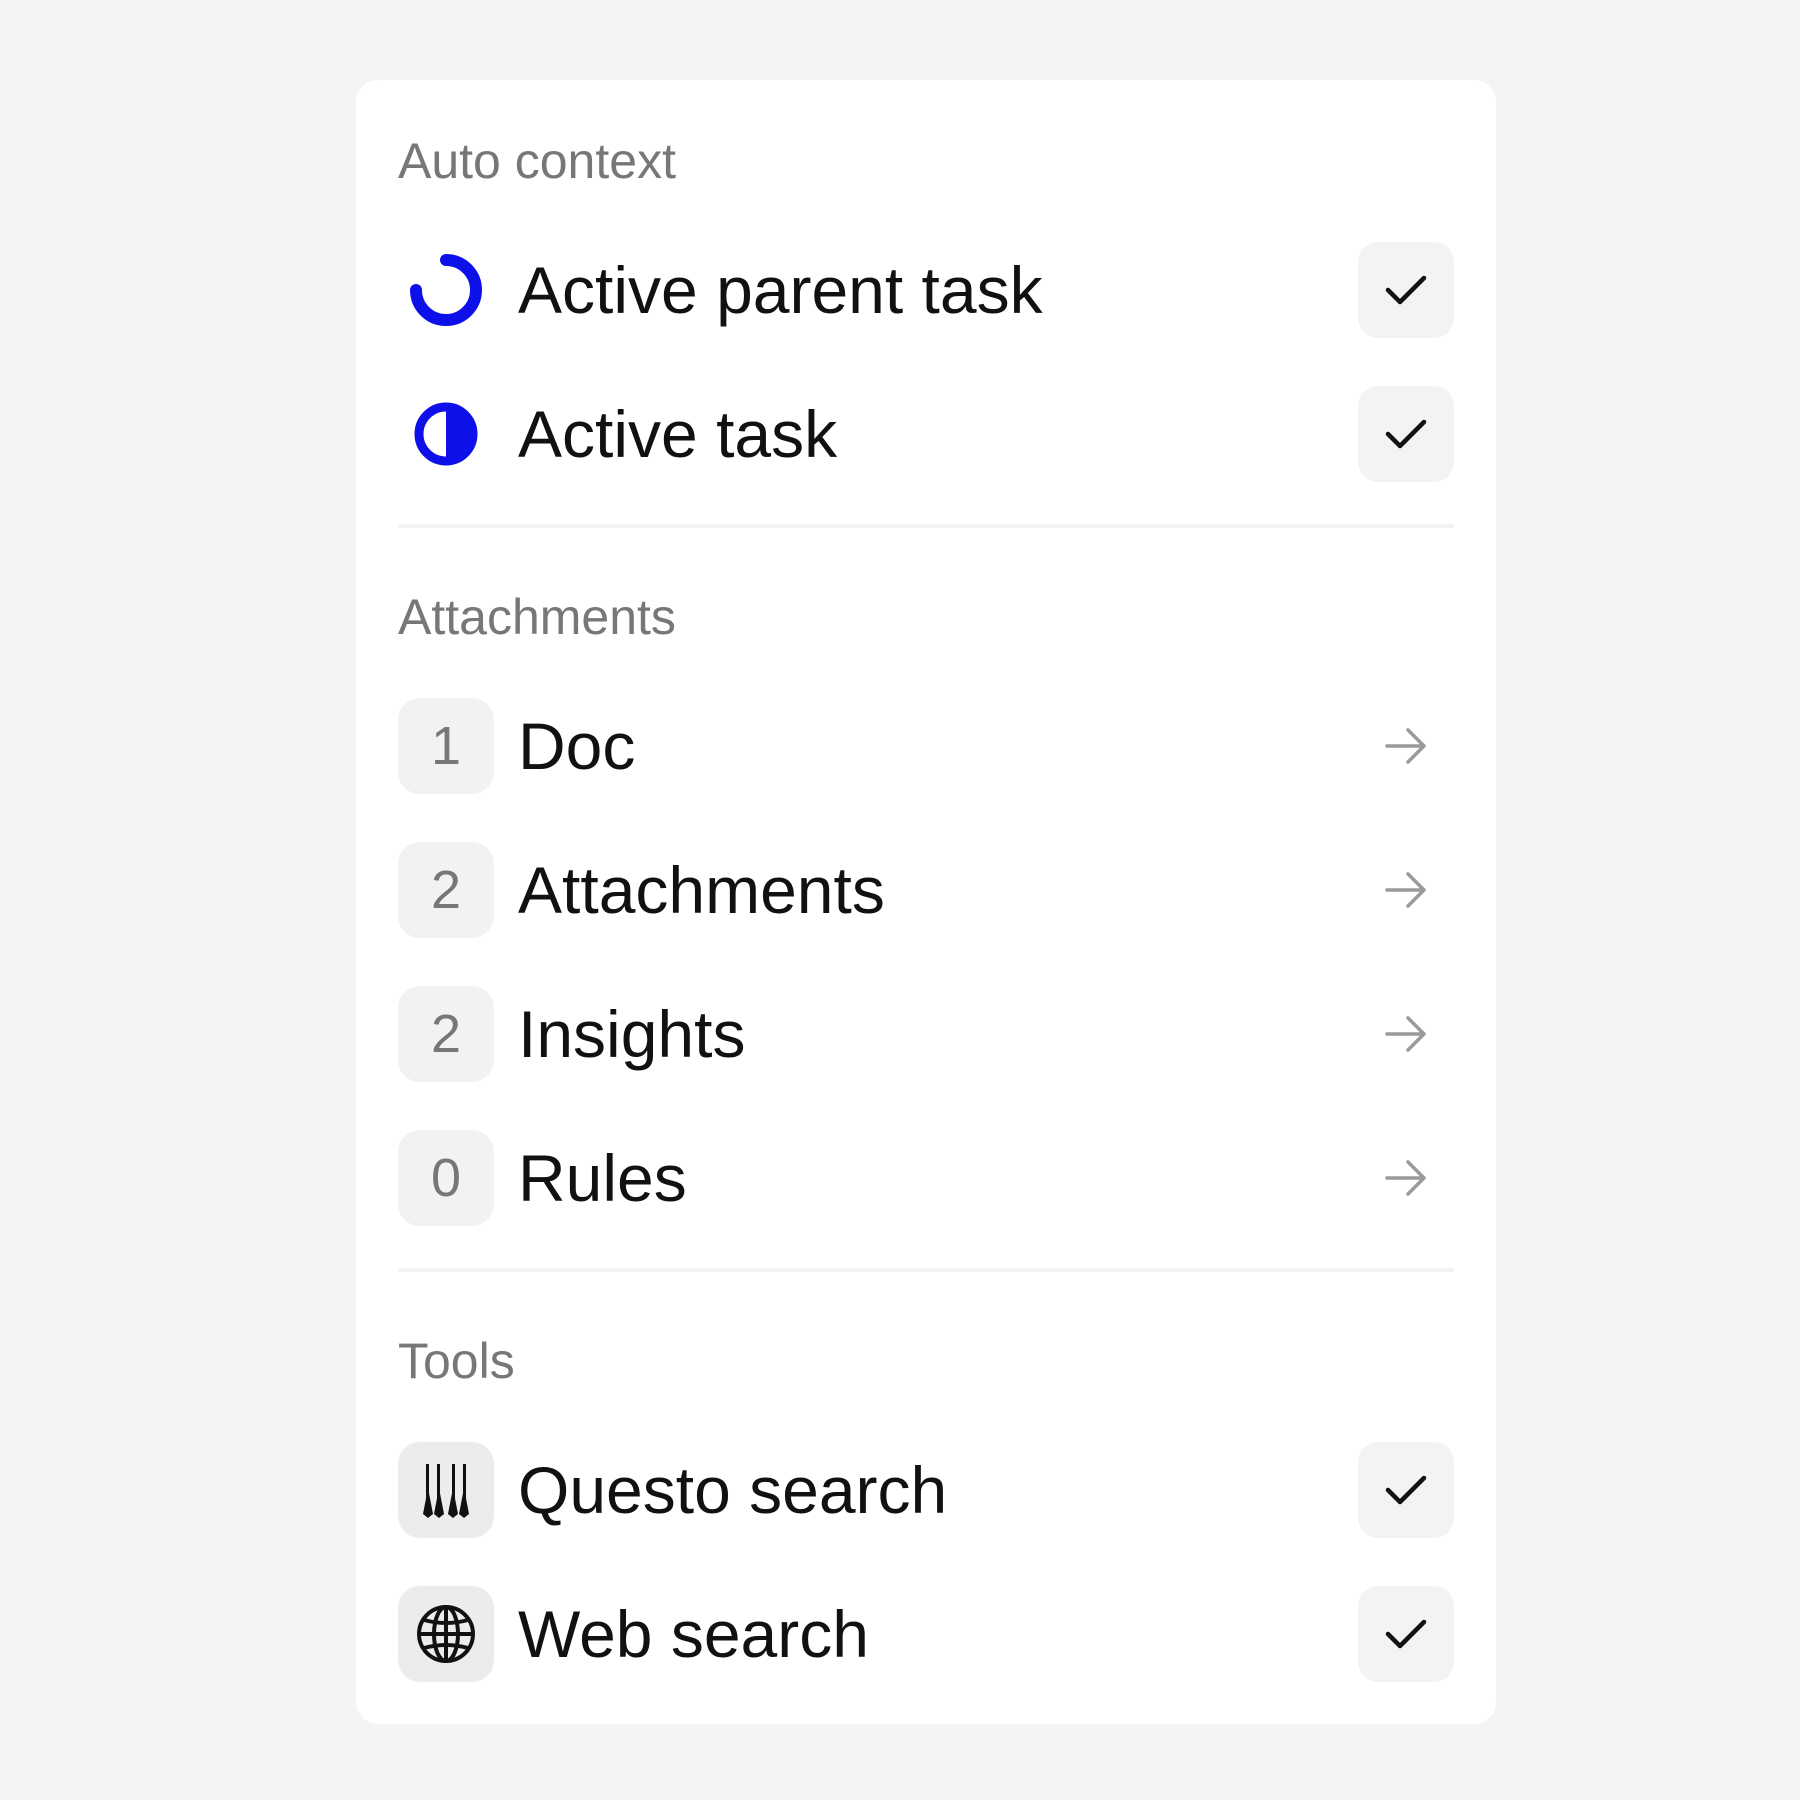 Image resolution: width=1800 pixels, height=1800 pixels. Describe the element at coordinates (678, 434) in the screenshot. I see `auto-context-item-label: Active task` at that location.